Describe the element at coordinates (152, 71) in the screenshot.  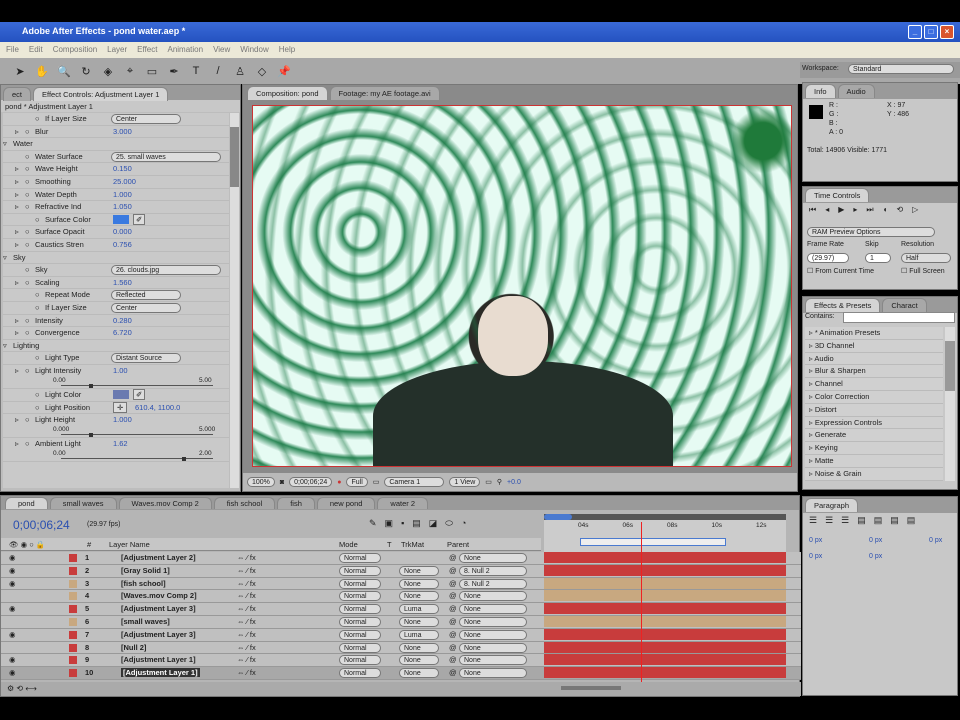
I see `rectangle-mask-icon: ▭` at that location.